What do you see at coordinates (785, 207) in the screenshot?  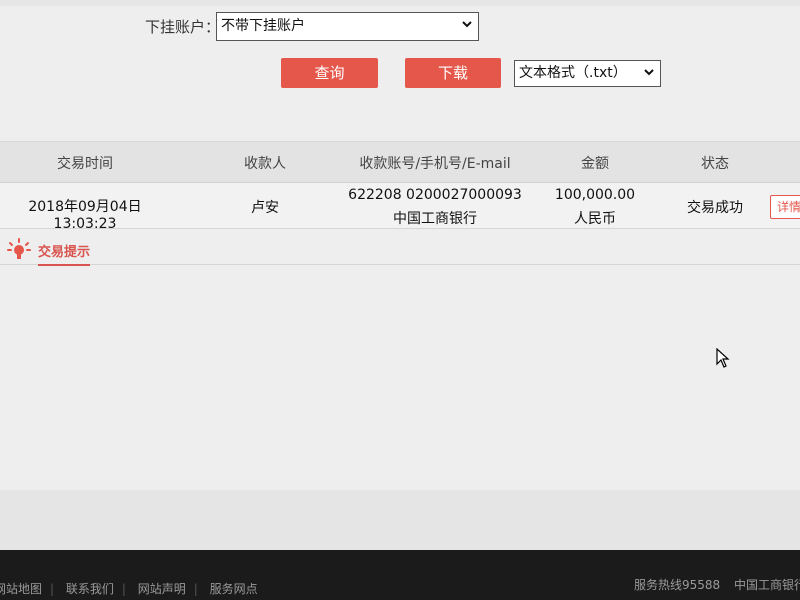 I see `detail-button: 详情` at bounding box center [785, 207].